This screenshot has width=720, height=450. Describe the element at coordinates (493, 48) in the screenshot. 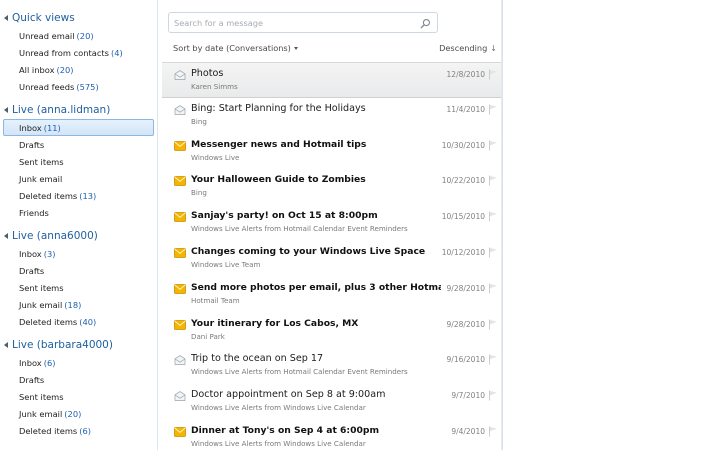

I see `arrow-down-icon: ↓` at that location.